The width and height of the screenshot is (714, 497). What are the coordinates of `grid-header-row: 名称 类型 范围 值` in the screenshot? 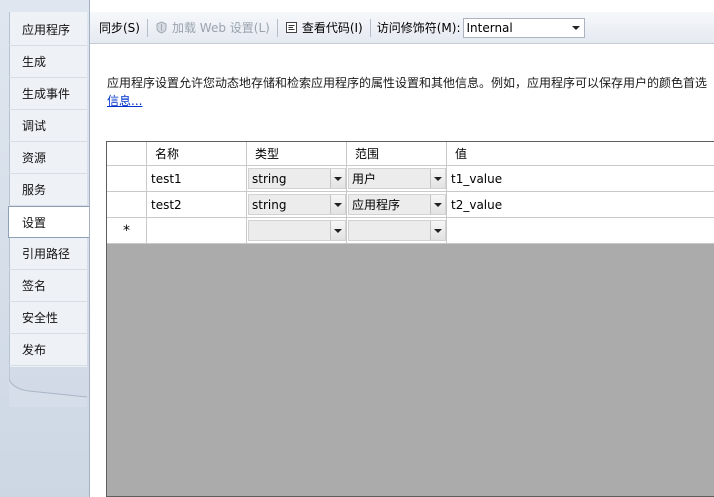 It's located at (410, 154).